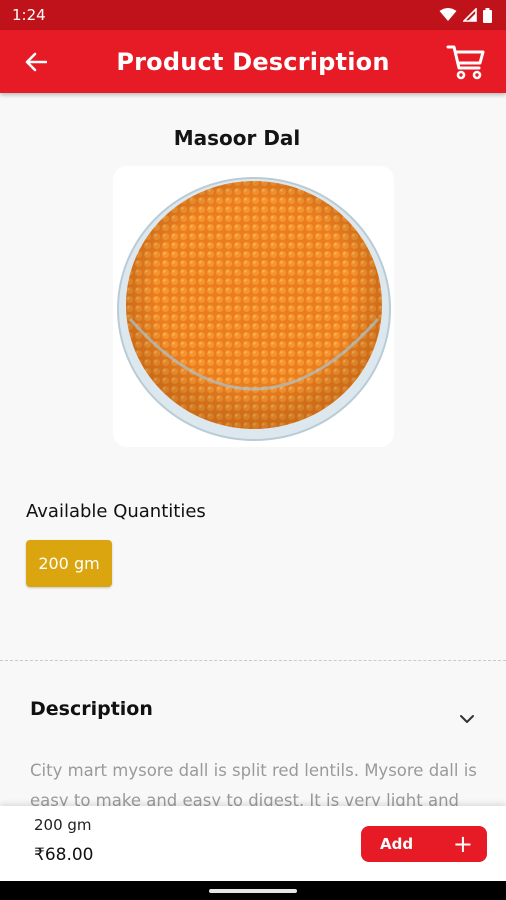 The height and width of the screenshot is (900, 506). What do you see at coordinates (424, 844) in the screenshot?
I see `add-to-cart-button: Add +` at bounding box center [424, 844].